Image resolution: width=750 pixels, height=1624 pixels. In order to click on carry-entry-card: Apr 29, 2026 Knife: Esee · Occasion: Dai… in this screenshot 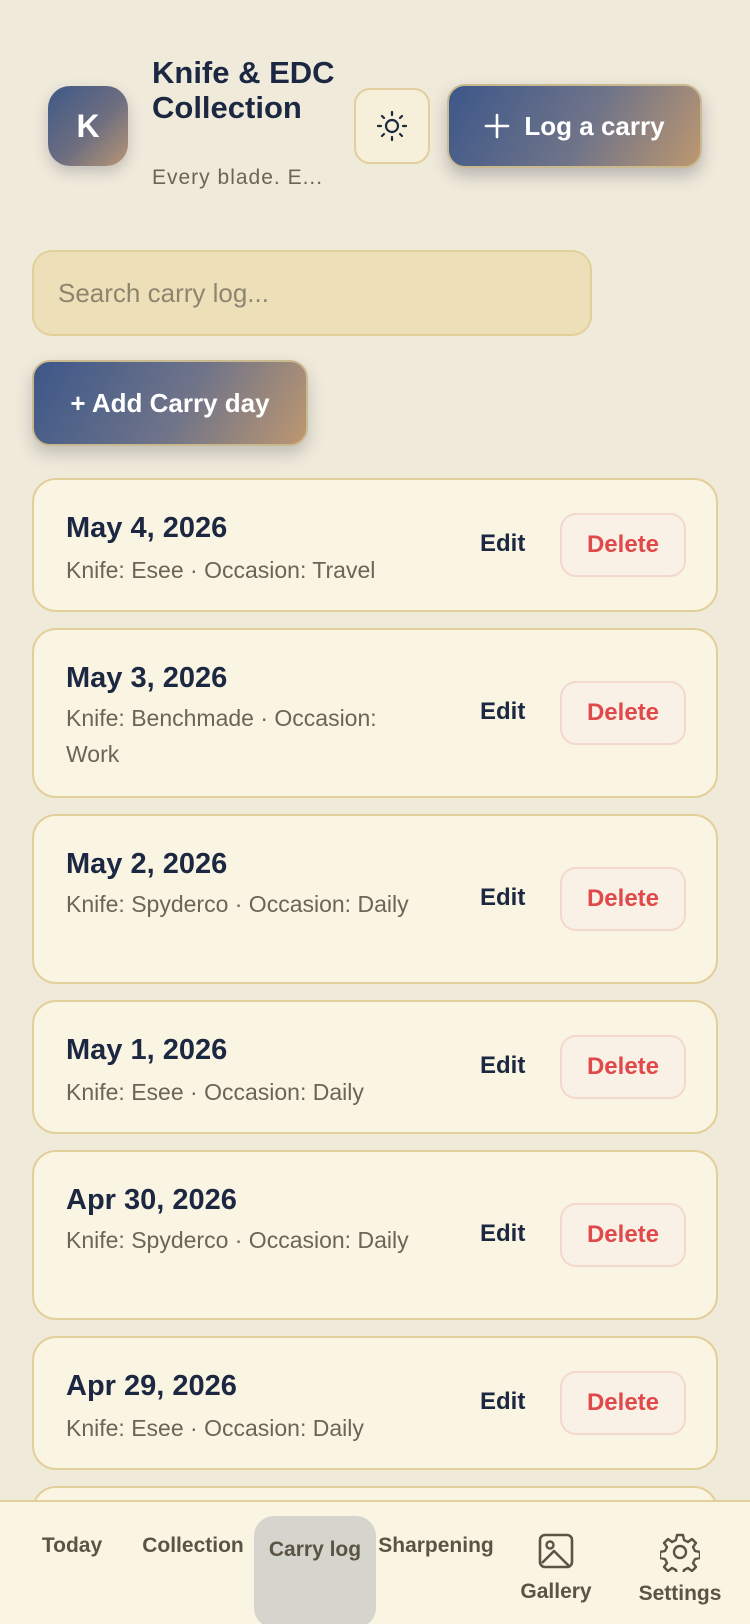, I will do `click(375, 1403)`.